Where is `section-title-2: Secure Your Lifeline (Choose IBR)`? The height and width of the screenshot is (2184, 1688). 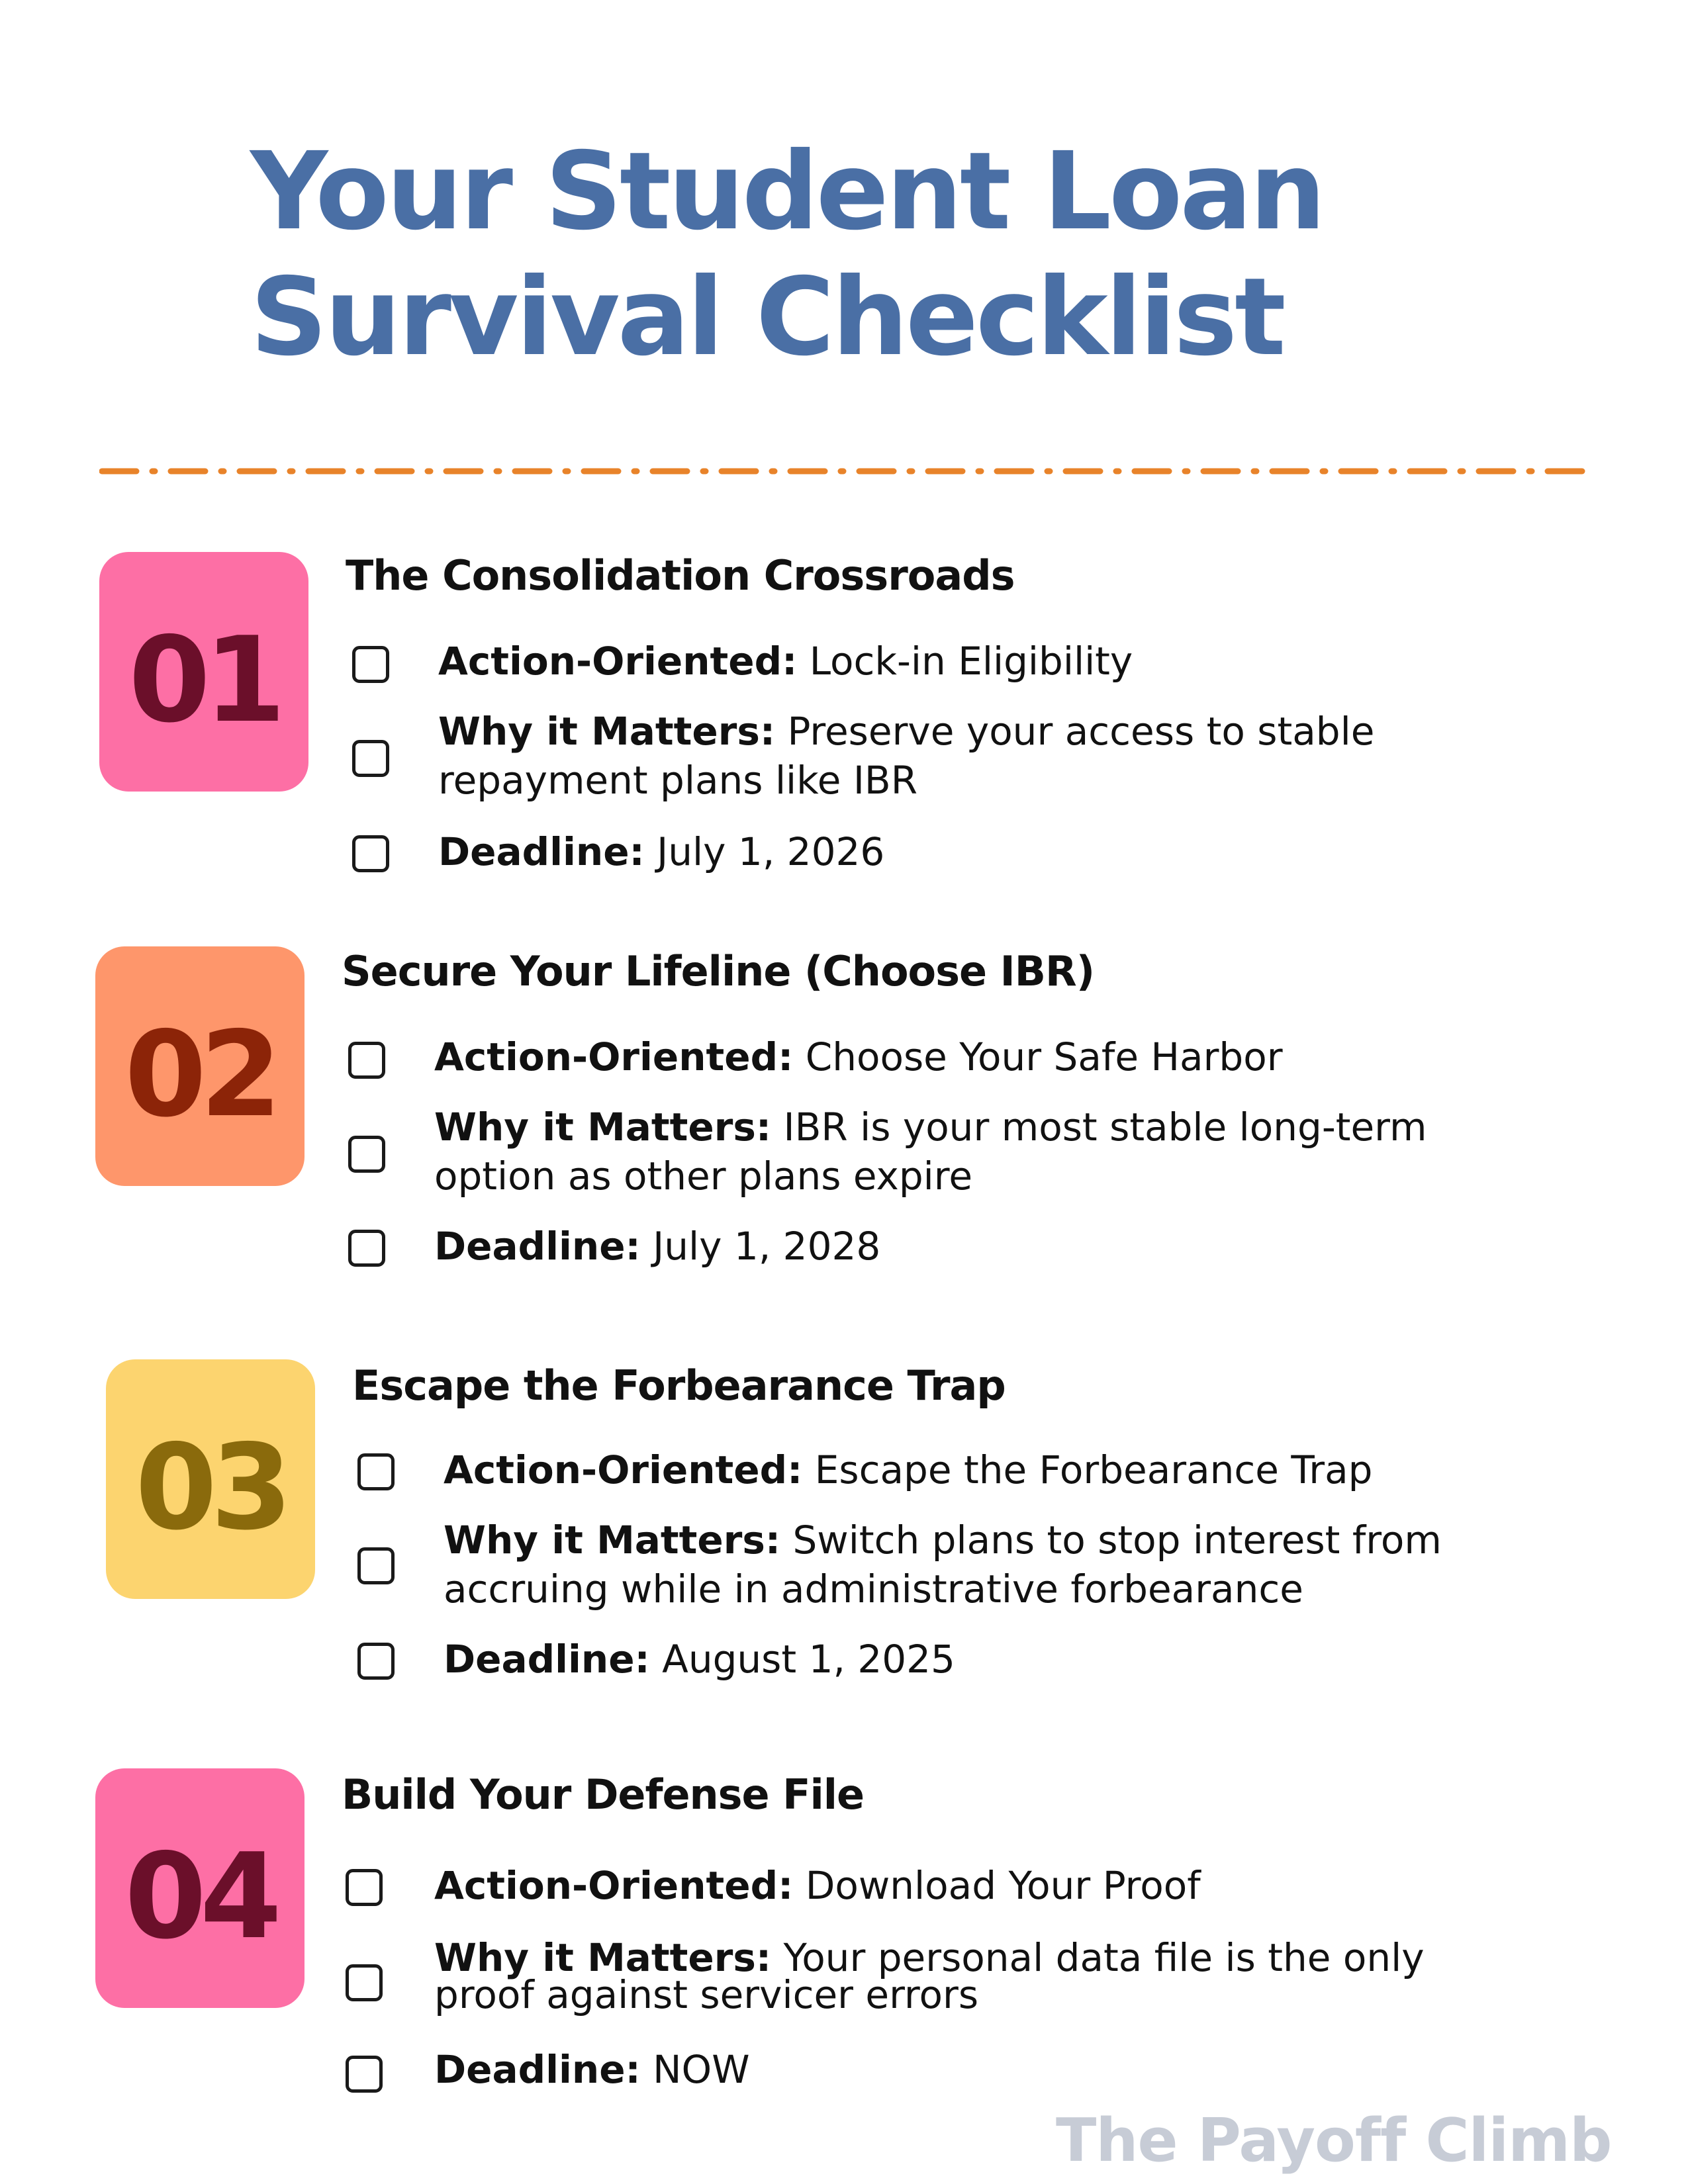 section-title-2: Secure Your Lifeline (Choose IBR) is located at coordinates (718, 971).